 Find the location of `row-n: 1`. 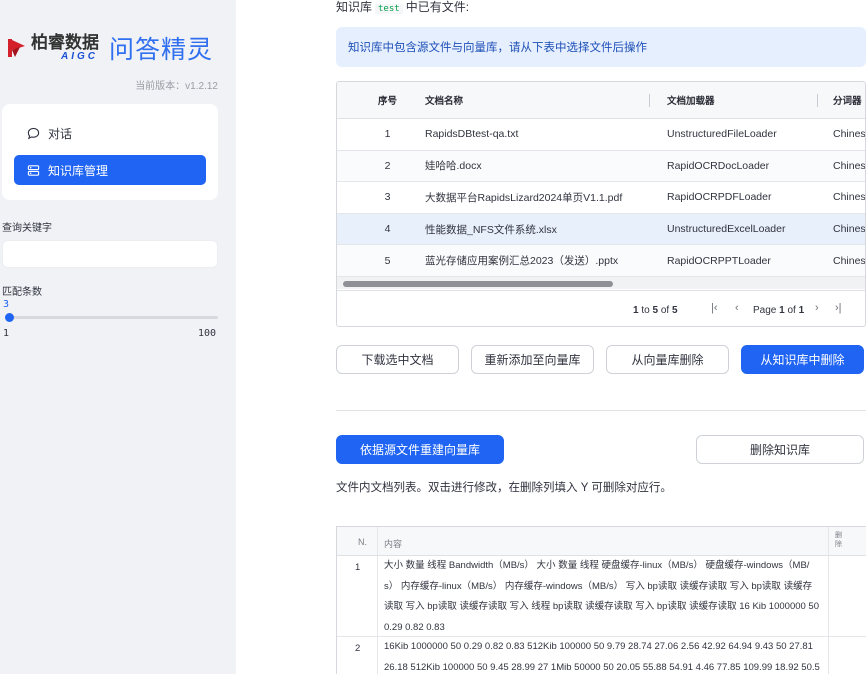

row-n: 1 is located at coordinates (358, 567).